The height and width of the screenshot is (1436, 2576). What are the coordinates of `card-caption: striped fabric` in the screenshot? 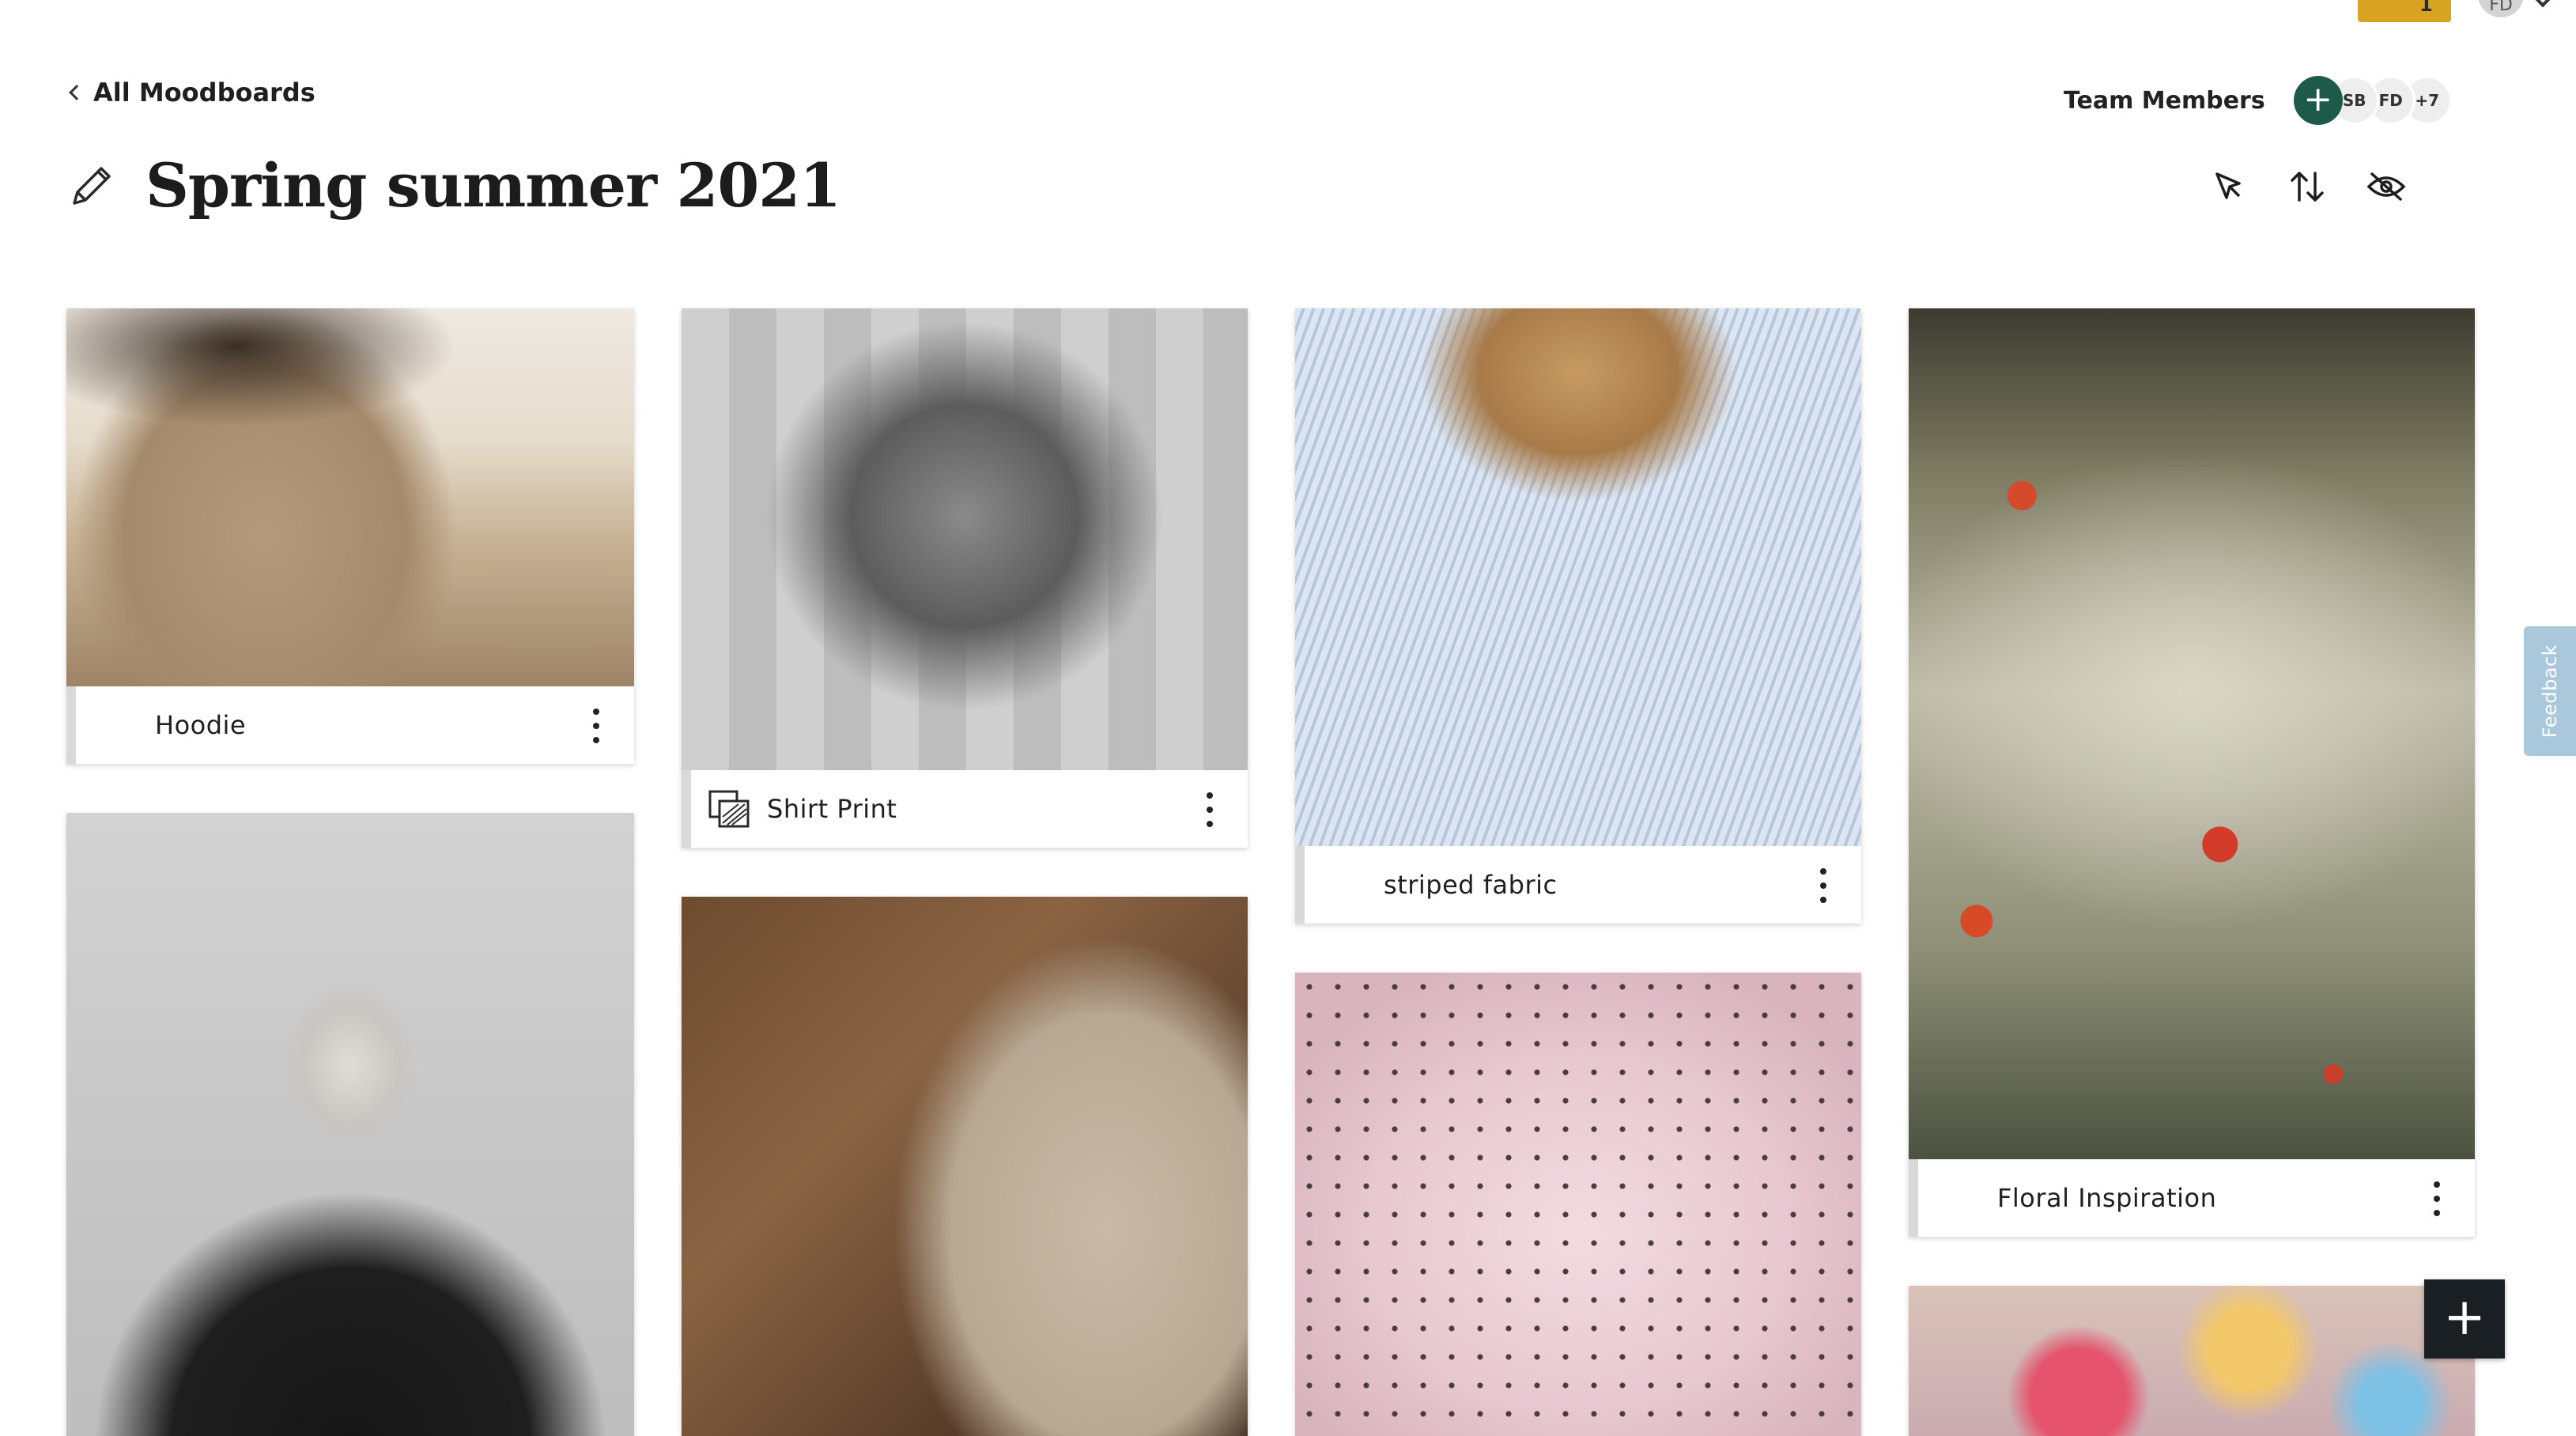 It's located at (1578, 885).